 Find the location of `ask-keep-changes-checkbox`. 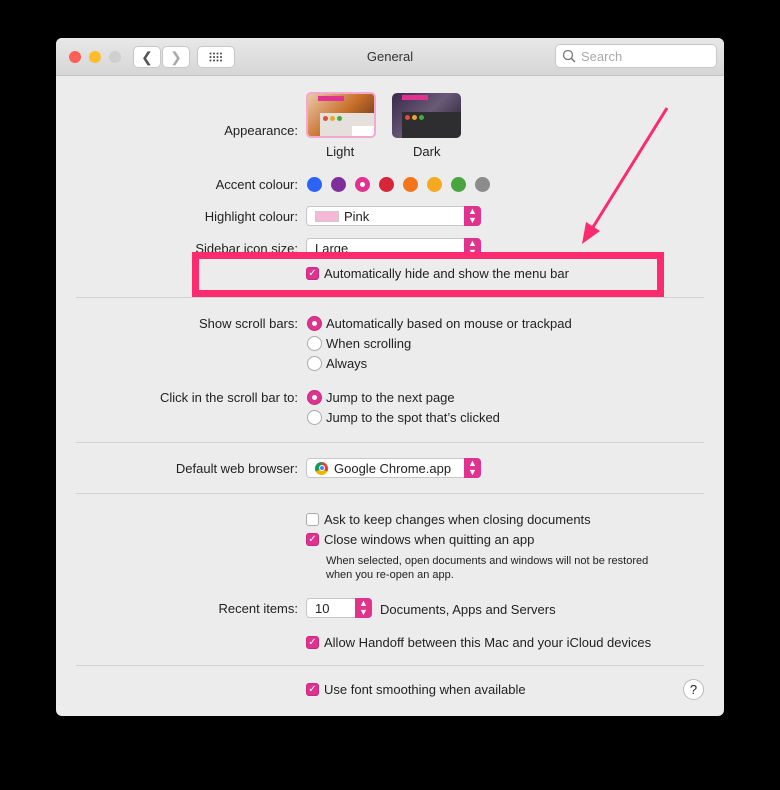

ask-keep-changes-checkbox is located at coordinates (312, 519).